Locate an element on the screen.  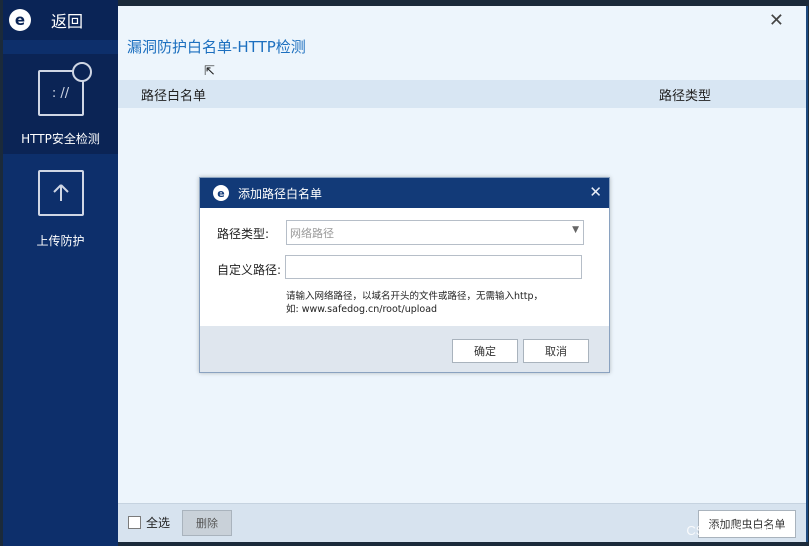
sidebar-item-label: HTTP安全检测 is located at coordinates (60, 139).